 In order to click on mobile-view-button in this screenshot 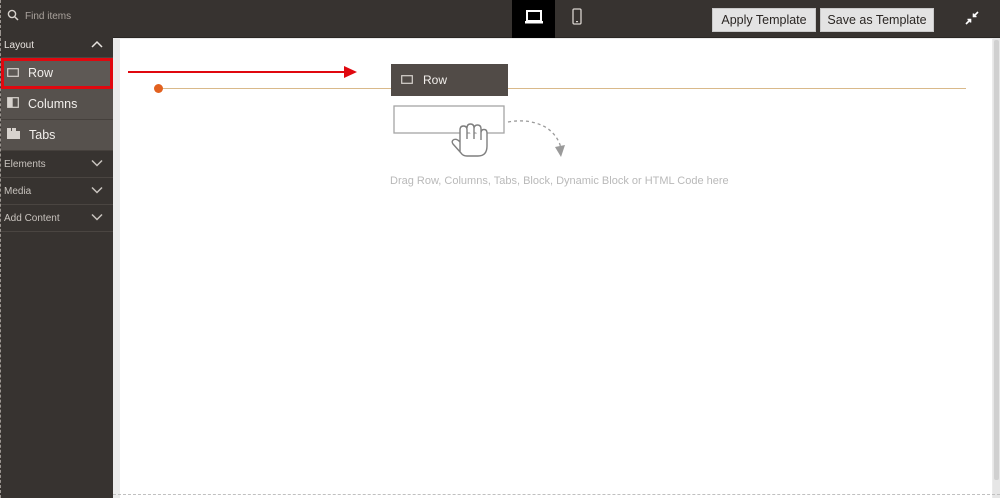, I will do `click(576, 19)`.